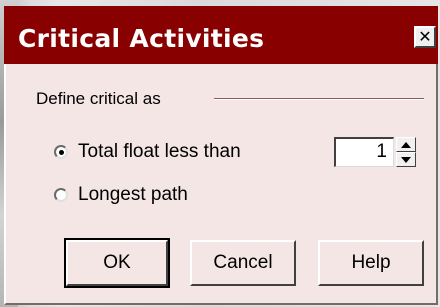 This screenshot has height=307, width=440. What do you see at coordinates (141, 38) in the screenshot?
I see `dialog-title: Critical Activities` at bounding box center [141, 38].